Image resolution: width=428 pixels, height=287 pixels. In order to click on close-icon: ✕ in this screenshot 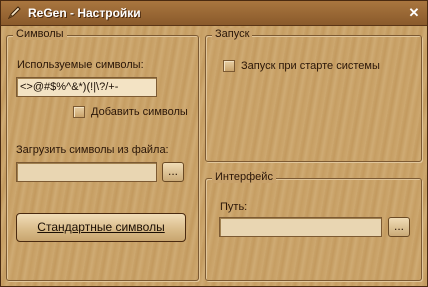, I will do `click(414, 12)`.